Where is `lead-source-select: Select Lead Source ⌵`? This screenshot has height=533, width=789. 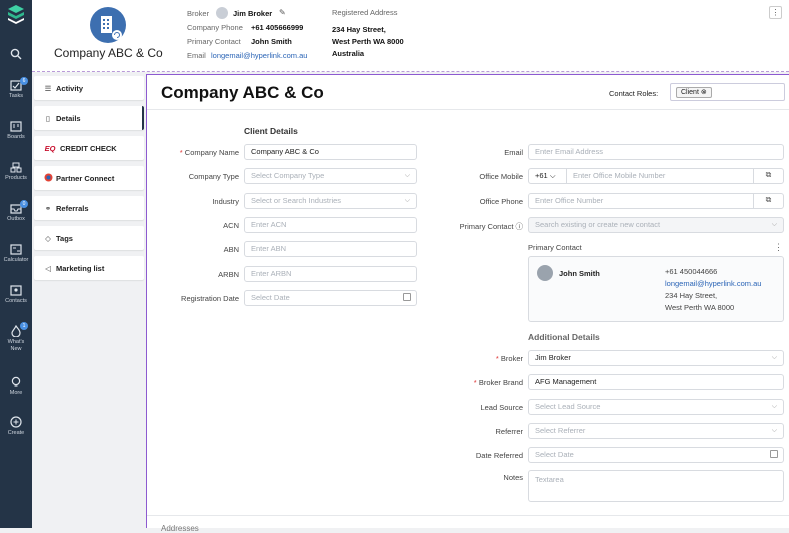 lead-source-select: Select Lead Source ⌵ is located at coordinates (656, 407).